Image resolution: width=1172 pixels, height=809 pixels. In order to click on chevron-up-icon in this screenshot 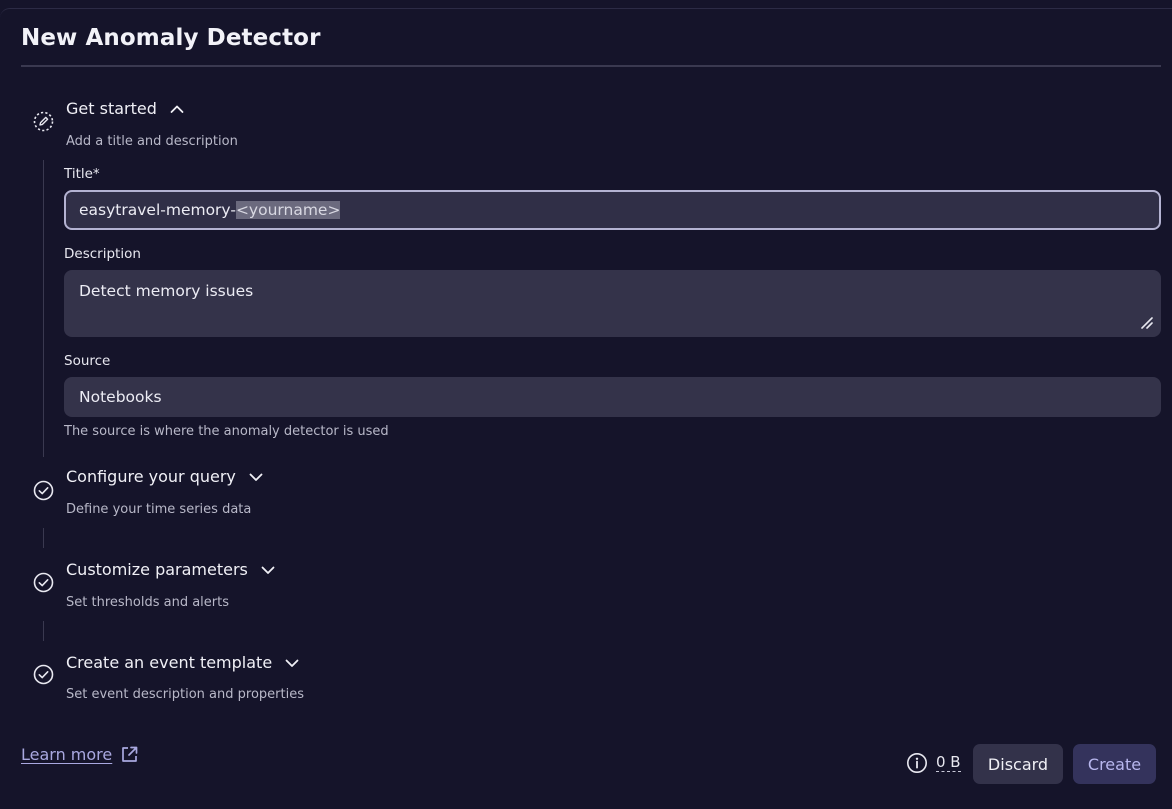, I will do `click(177, 109)`.